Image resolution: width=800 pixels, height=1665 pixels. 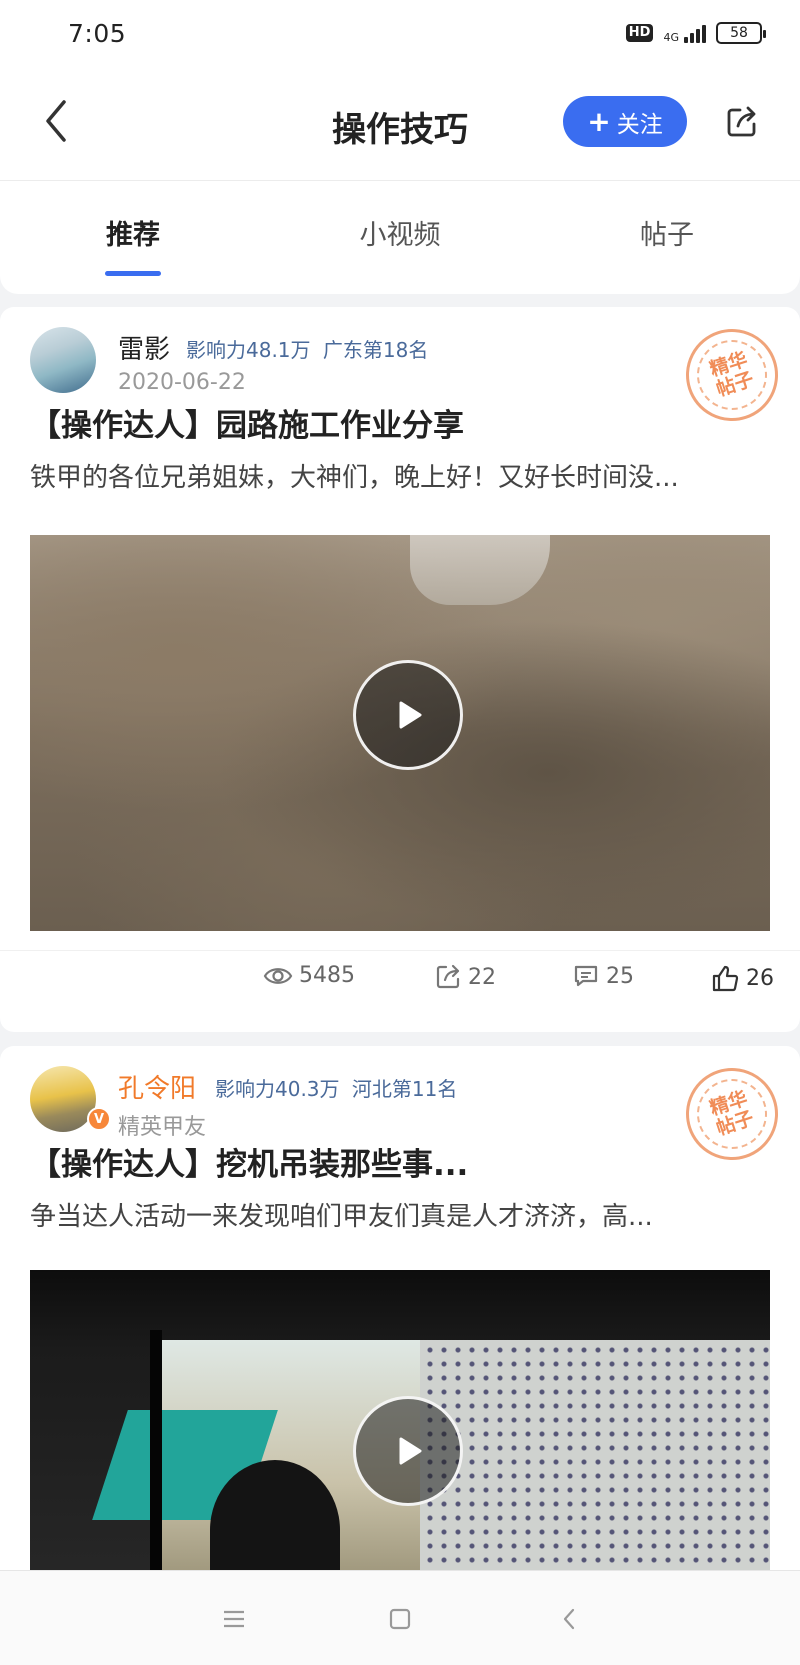 I want to click on title-bar: 操作技巧 + 关注, so click(x=400, y=123).